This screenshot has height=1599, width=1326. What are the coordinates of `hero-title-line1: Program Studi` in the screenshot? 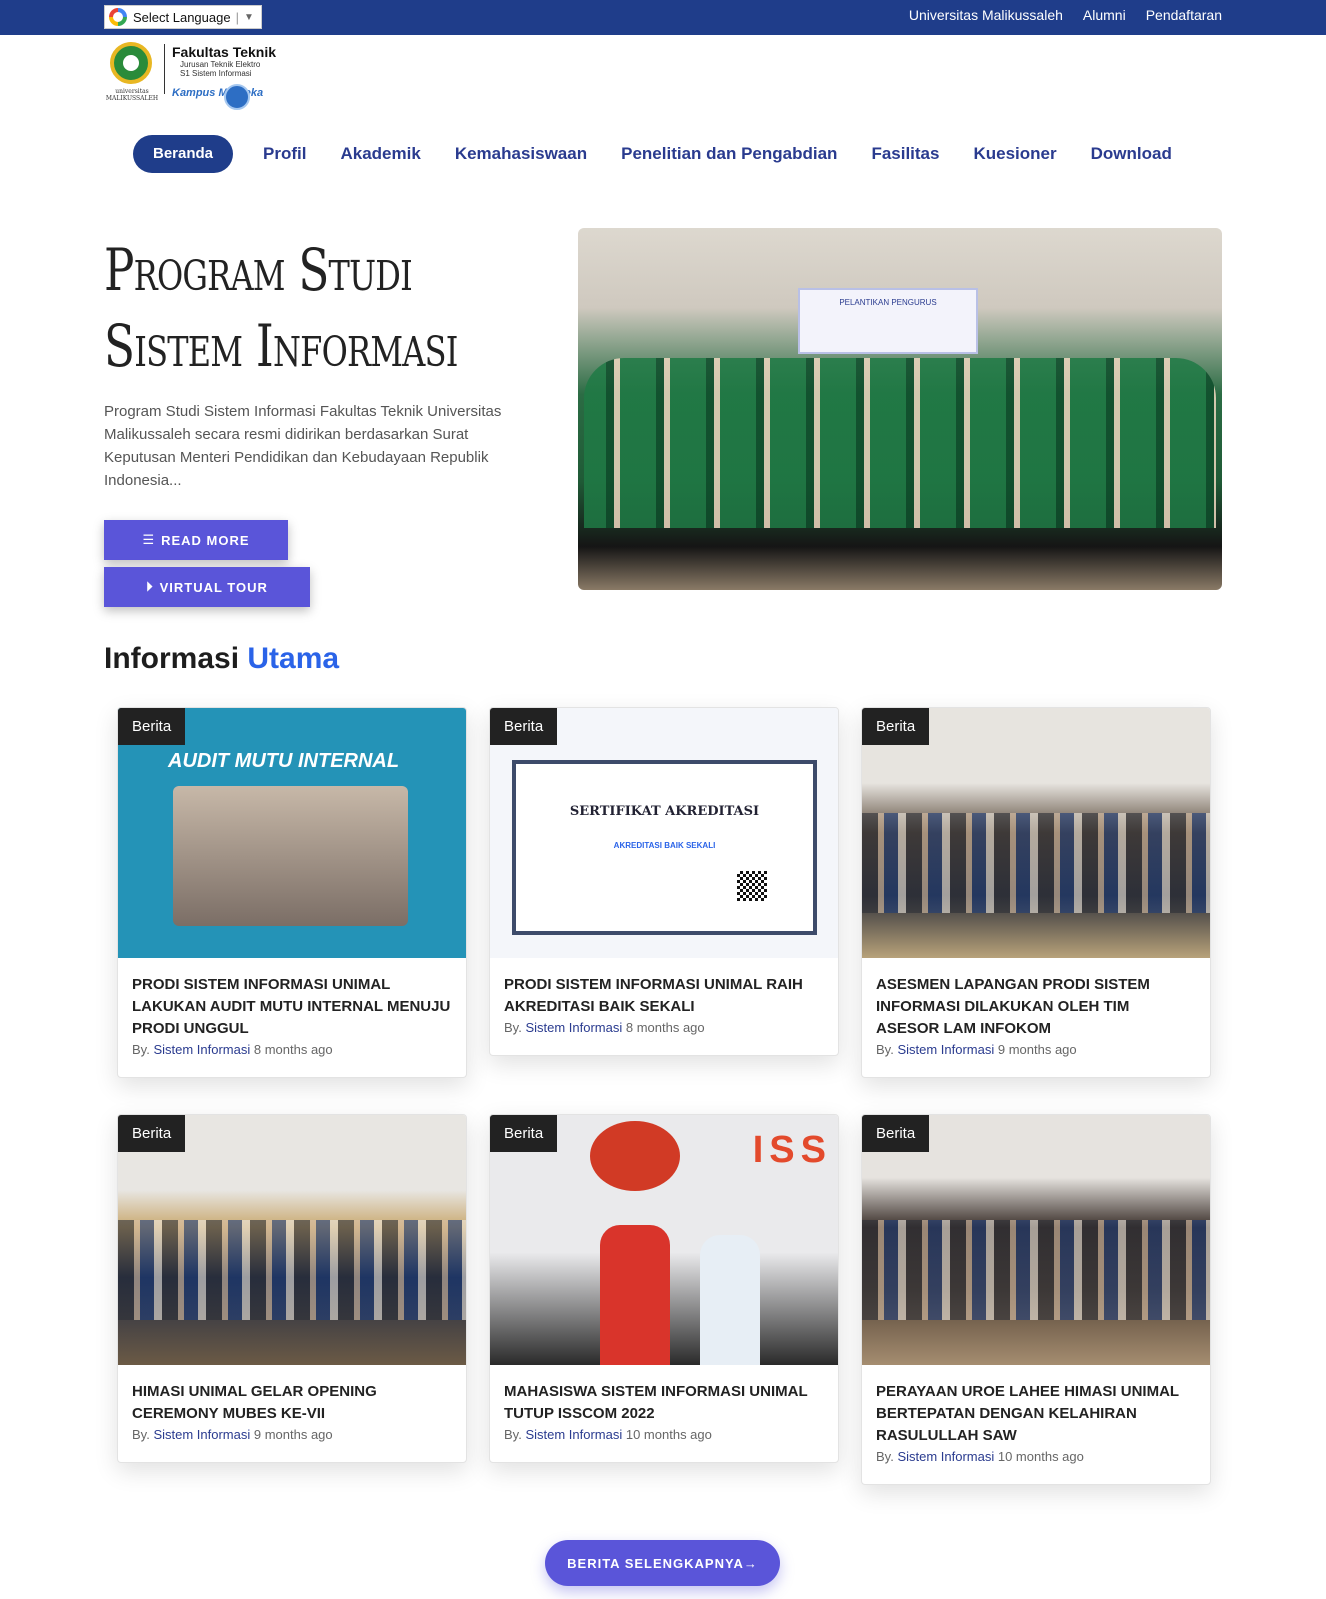 It's located at (258, 270).